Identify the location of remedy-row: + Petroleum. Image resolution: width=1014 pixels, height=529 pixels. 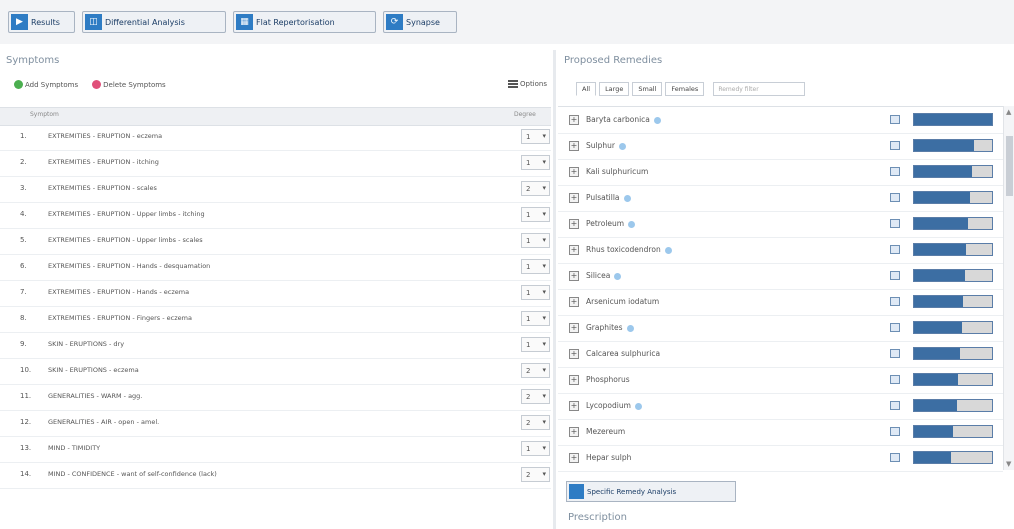
(780, 224).